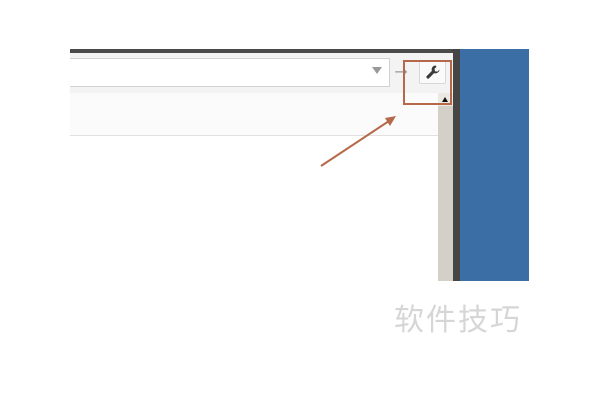 The image size is (600, 400). I want to click on watermark-text: 软件技巧, so click(458, 320).